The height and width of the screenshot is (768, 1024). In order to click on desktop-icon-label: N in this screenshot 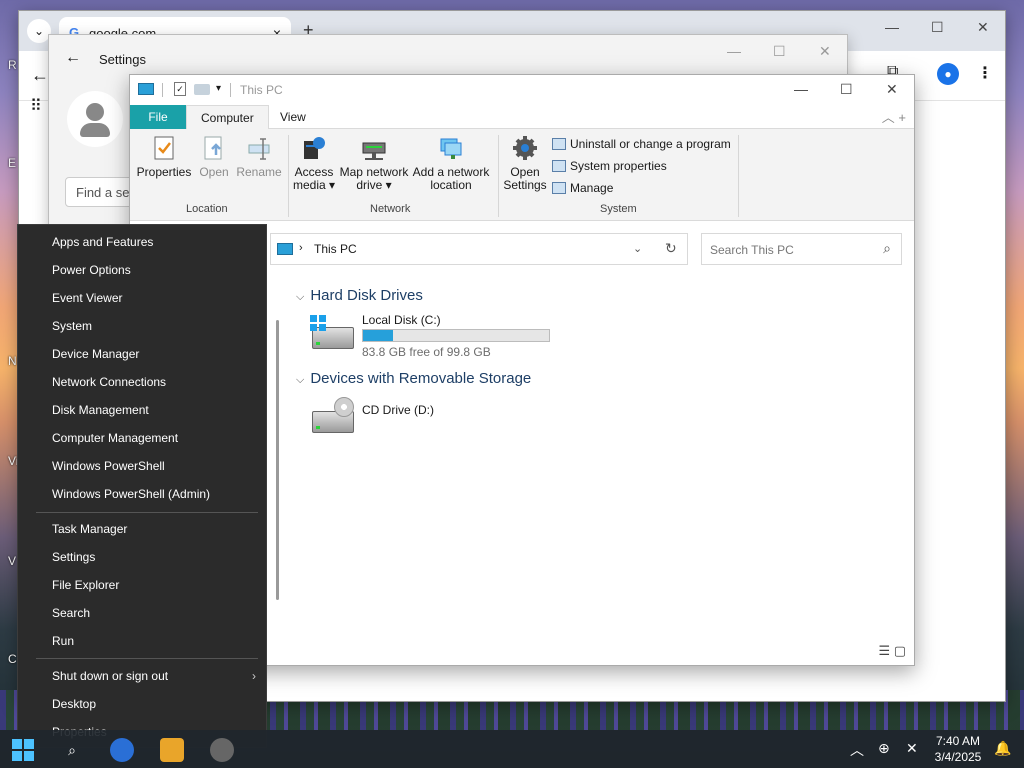, I will do `click(12, 361)`.